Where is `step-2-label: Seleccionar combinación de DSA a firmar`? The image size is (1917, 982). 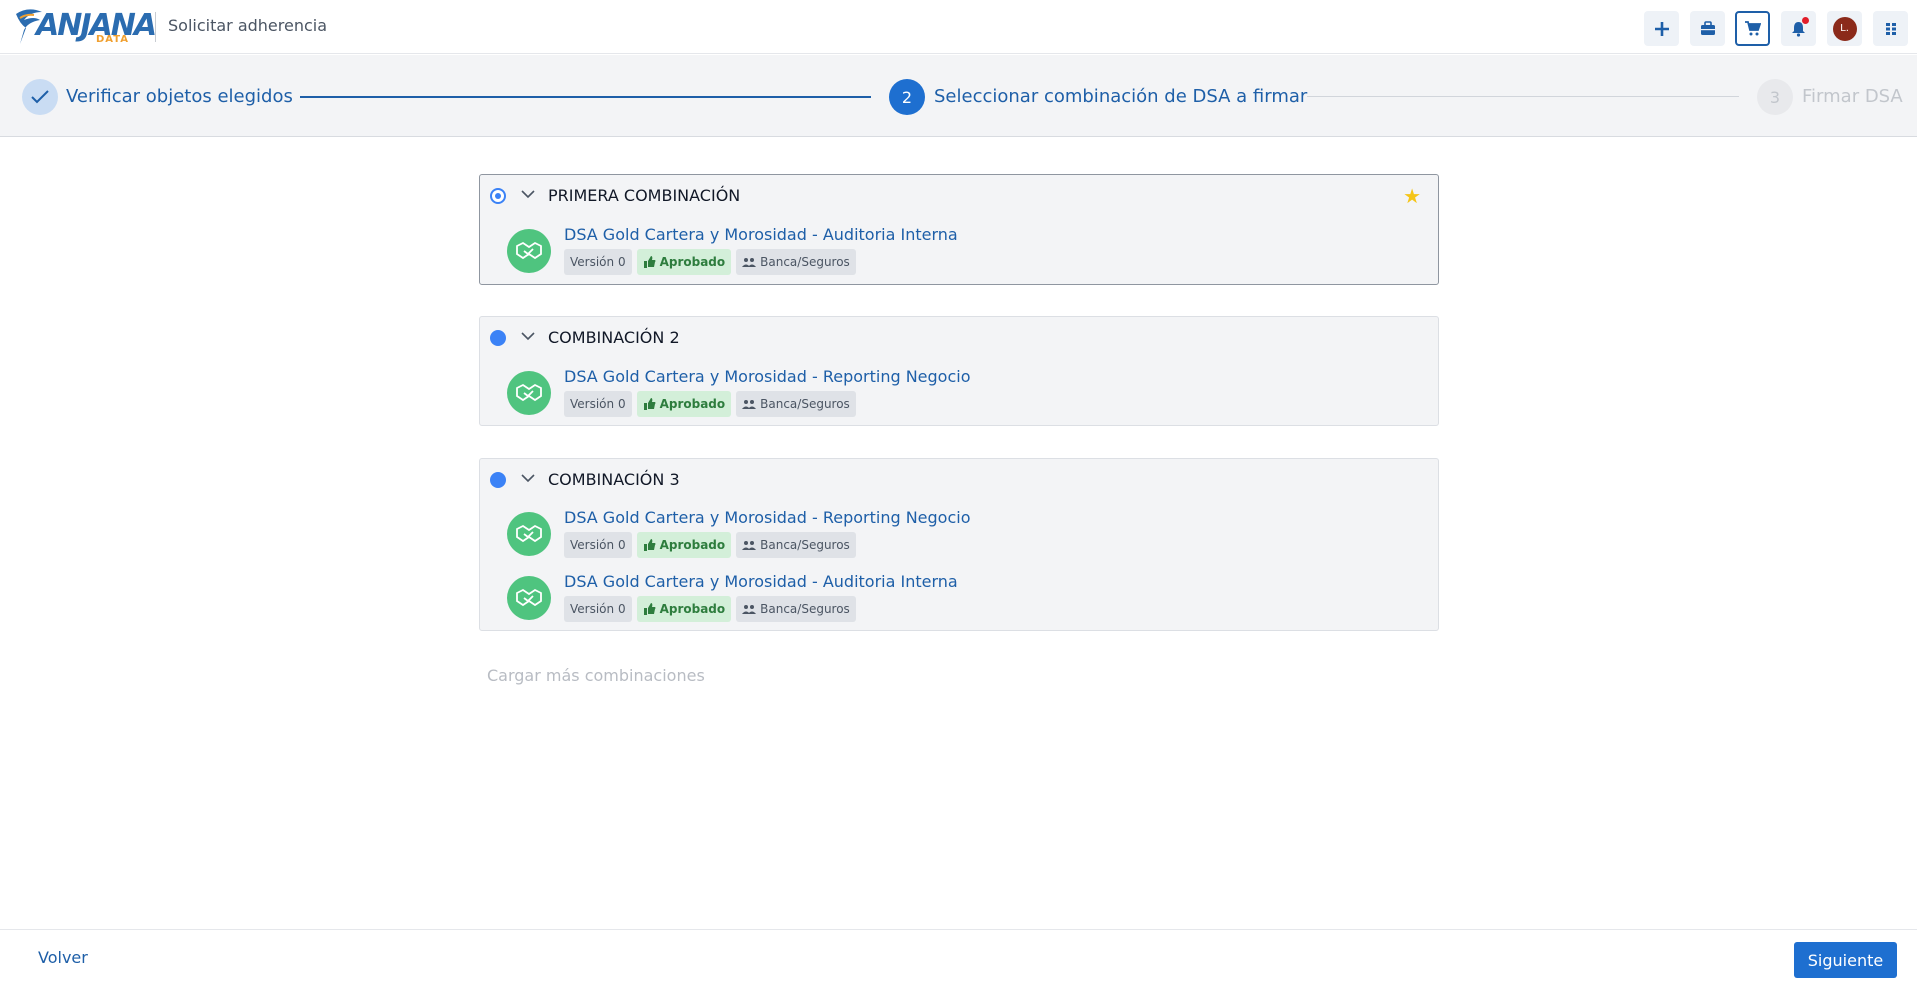 step-2-label: Seleccionar combinación de DSA a firmar is located at coordinates (1121, 96).